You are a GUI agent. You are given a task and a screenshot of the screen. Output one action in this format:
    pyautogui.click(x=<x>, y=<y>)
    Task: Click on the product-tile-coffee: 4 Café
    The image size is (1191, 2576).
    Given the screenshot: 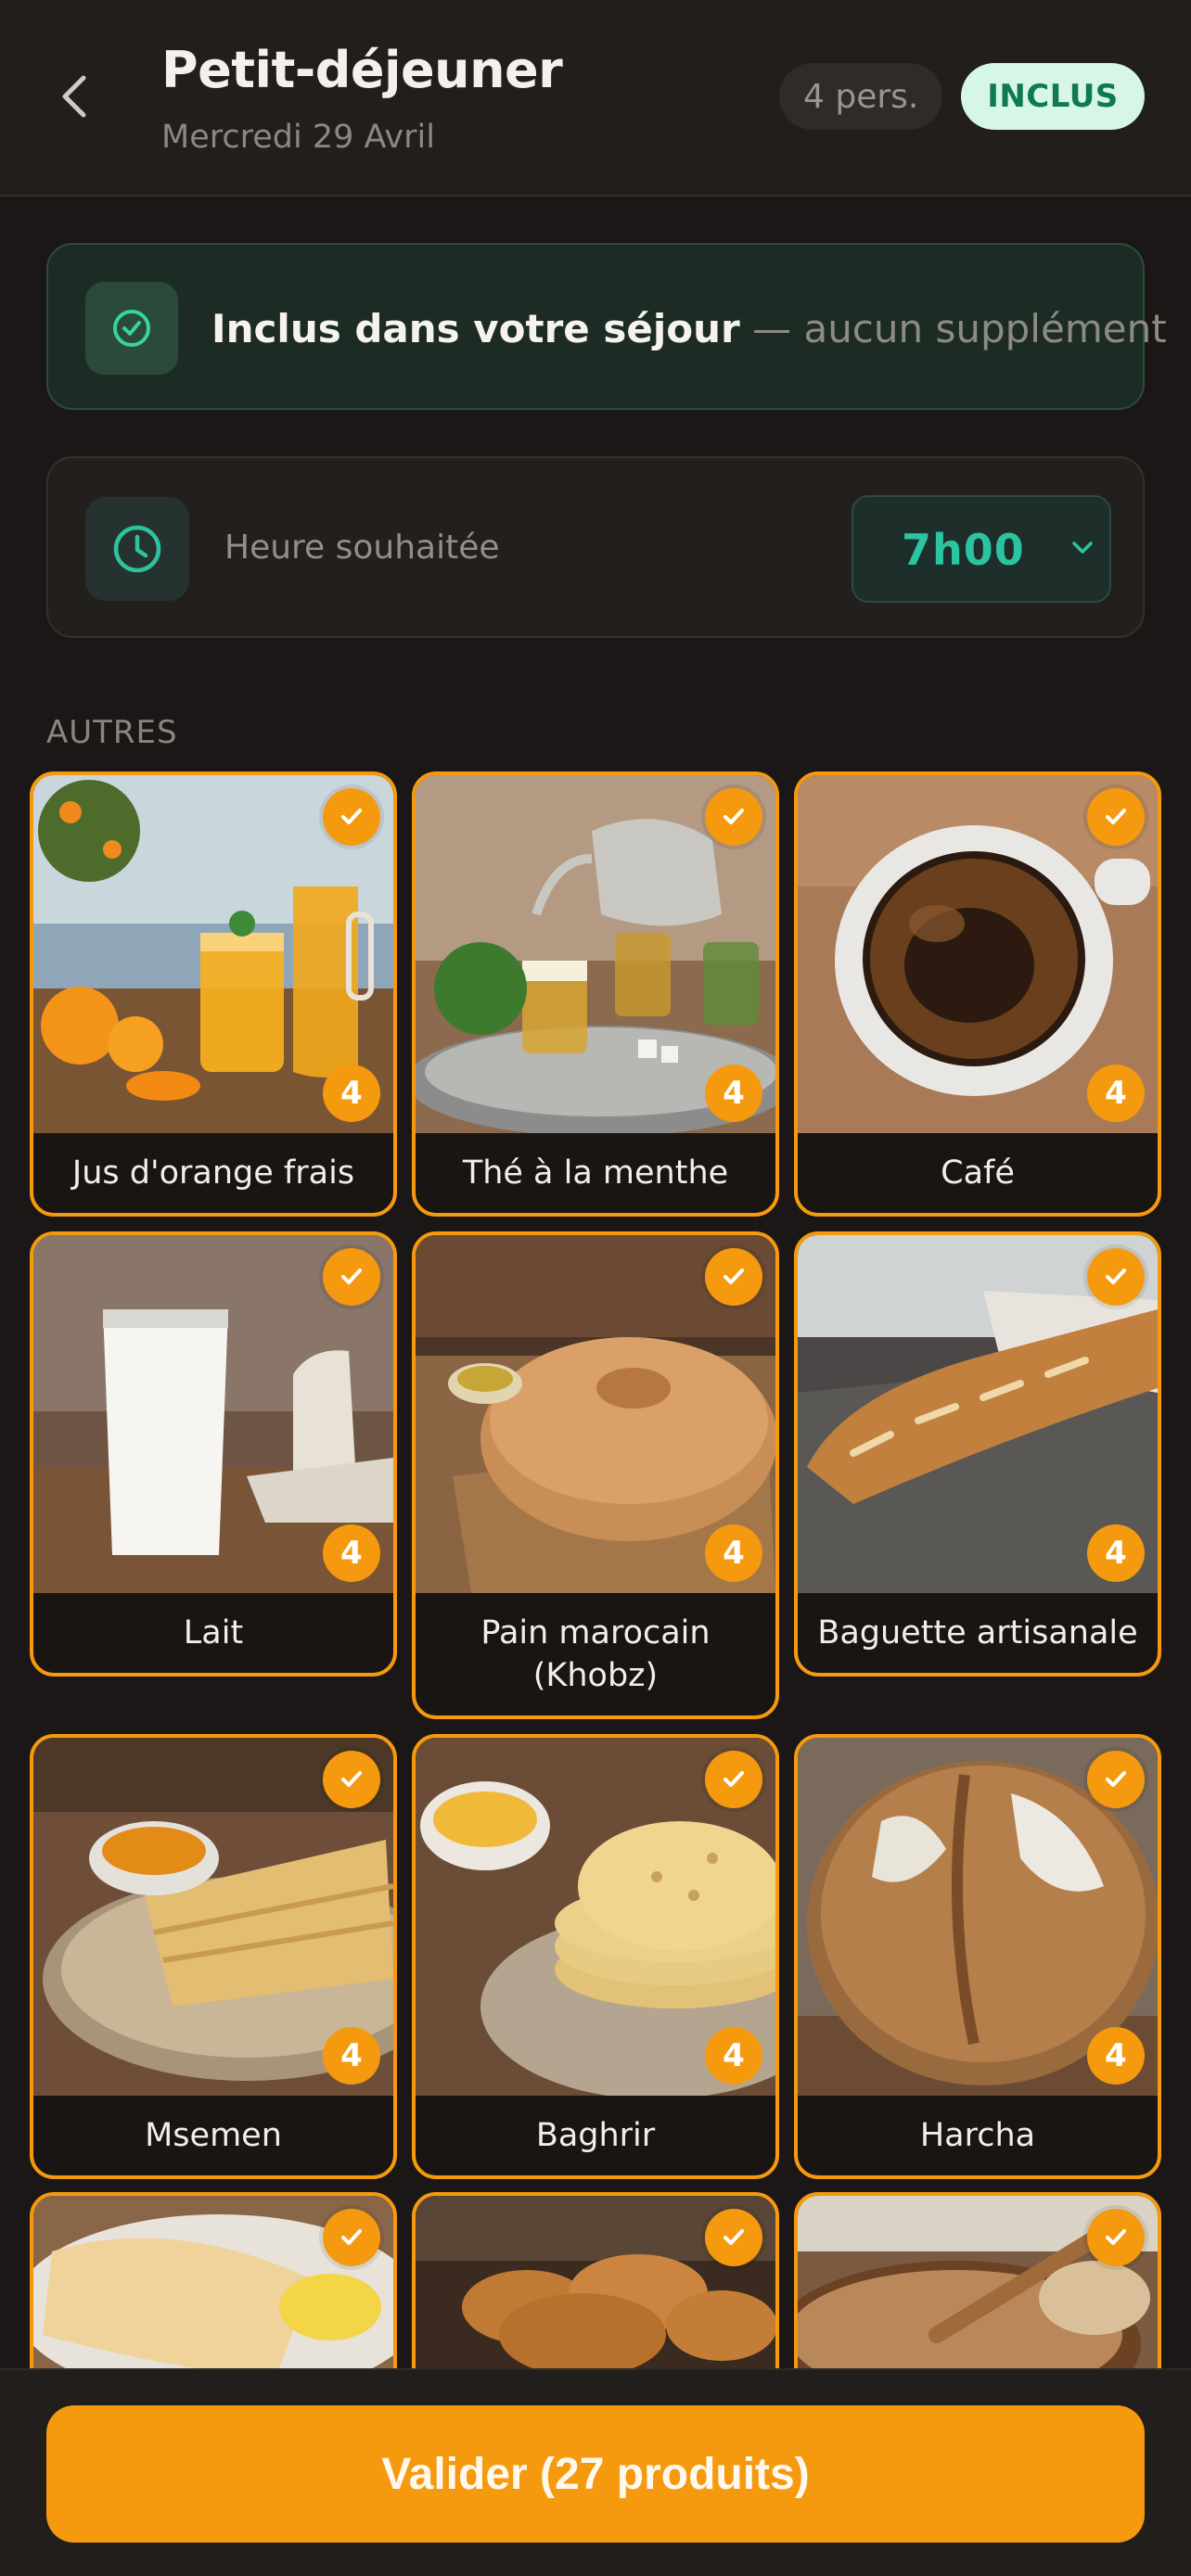 What is the action you would take?
    pyautogui.click(x=977, y=995)
    